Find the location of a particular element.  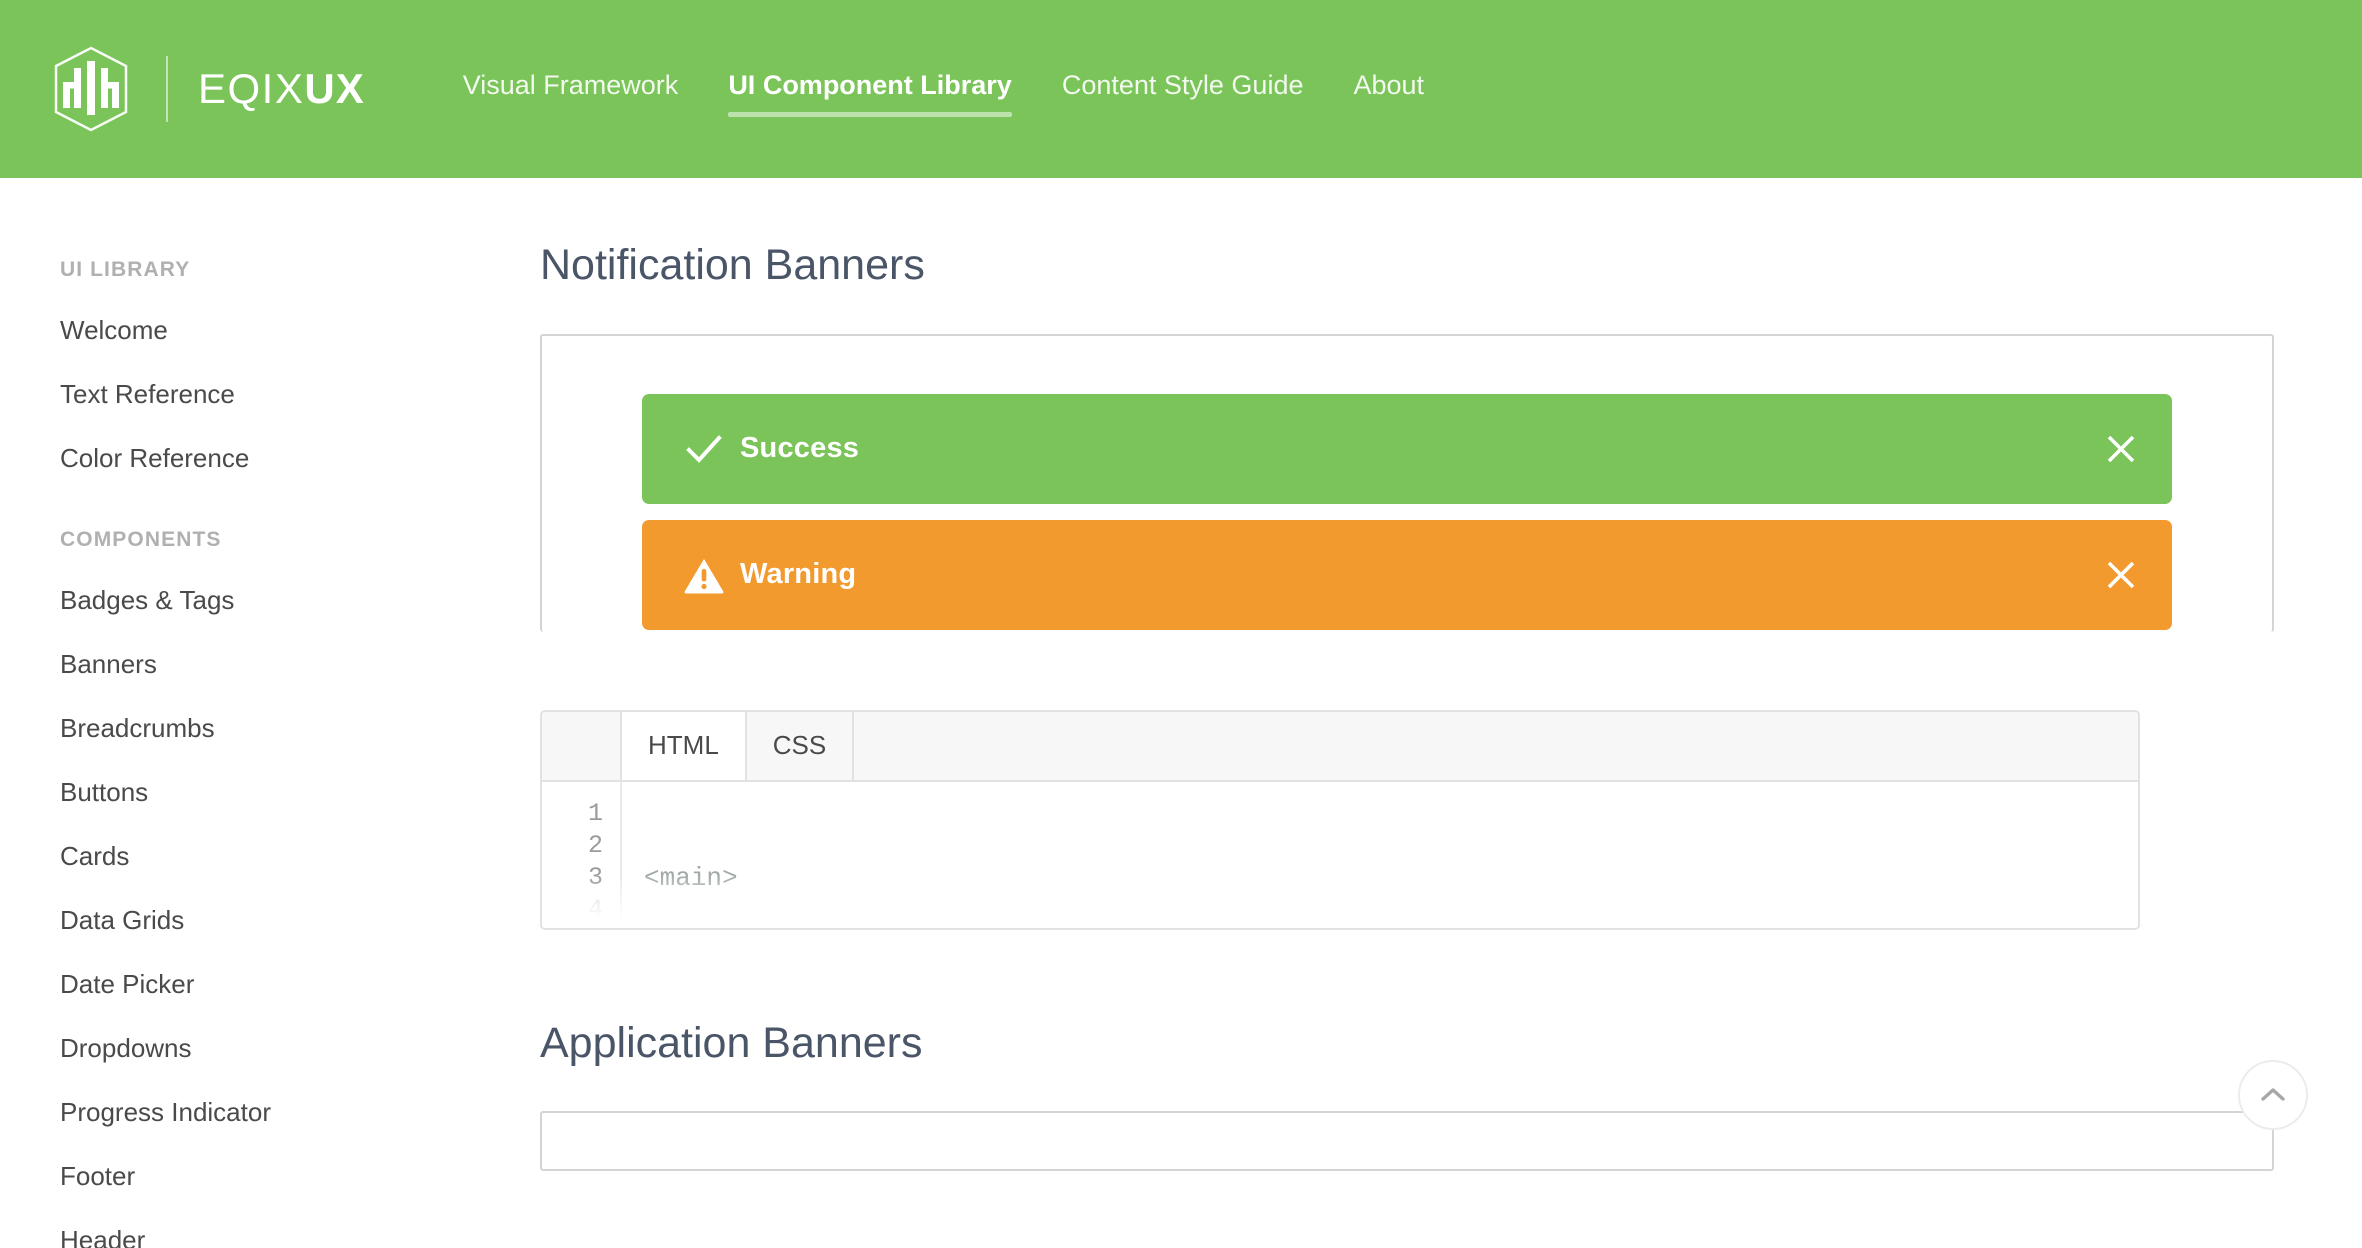

banner-success: Success is located at coordinates (1407, 448).